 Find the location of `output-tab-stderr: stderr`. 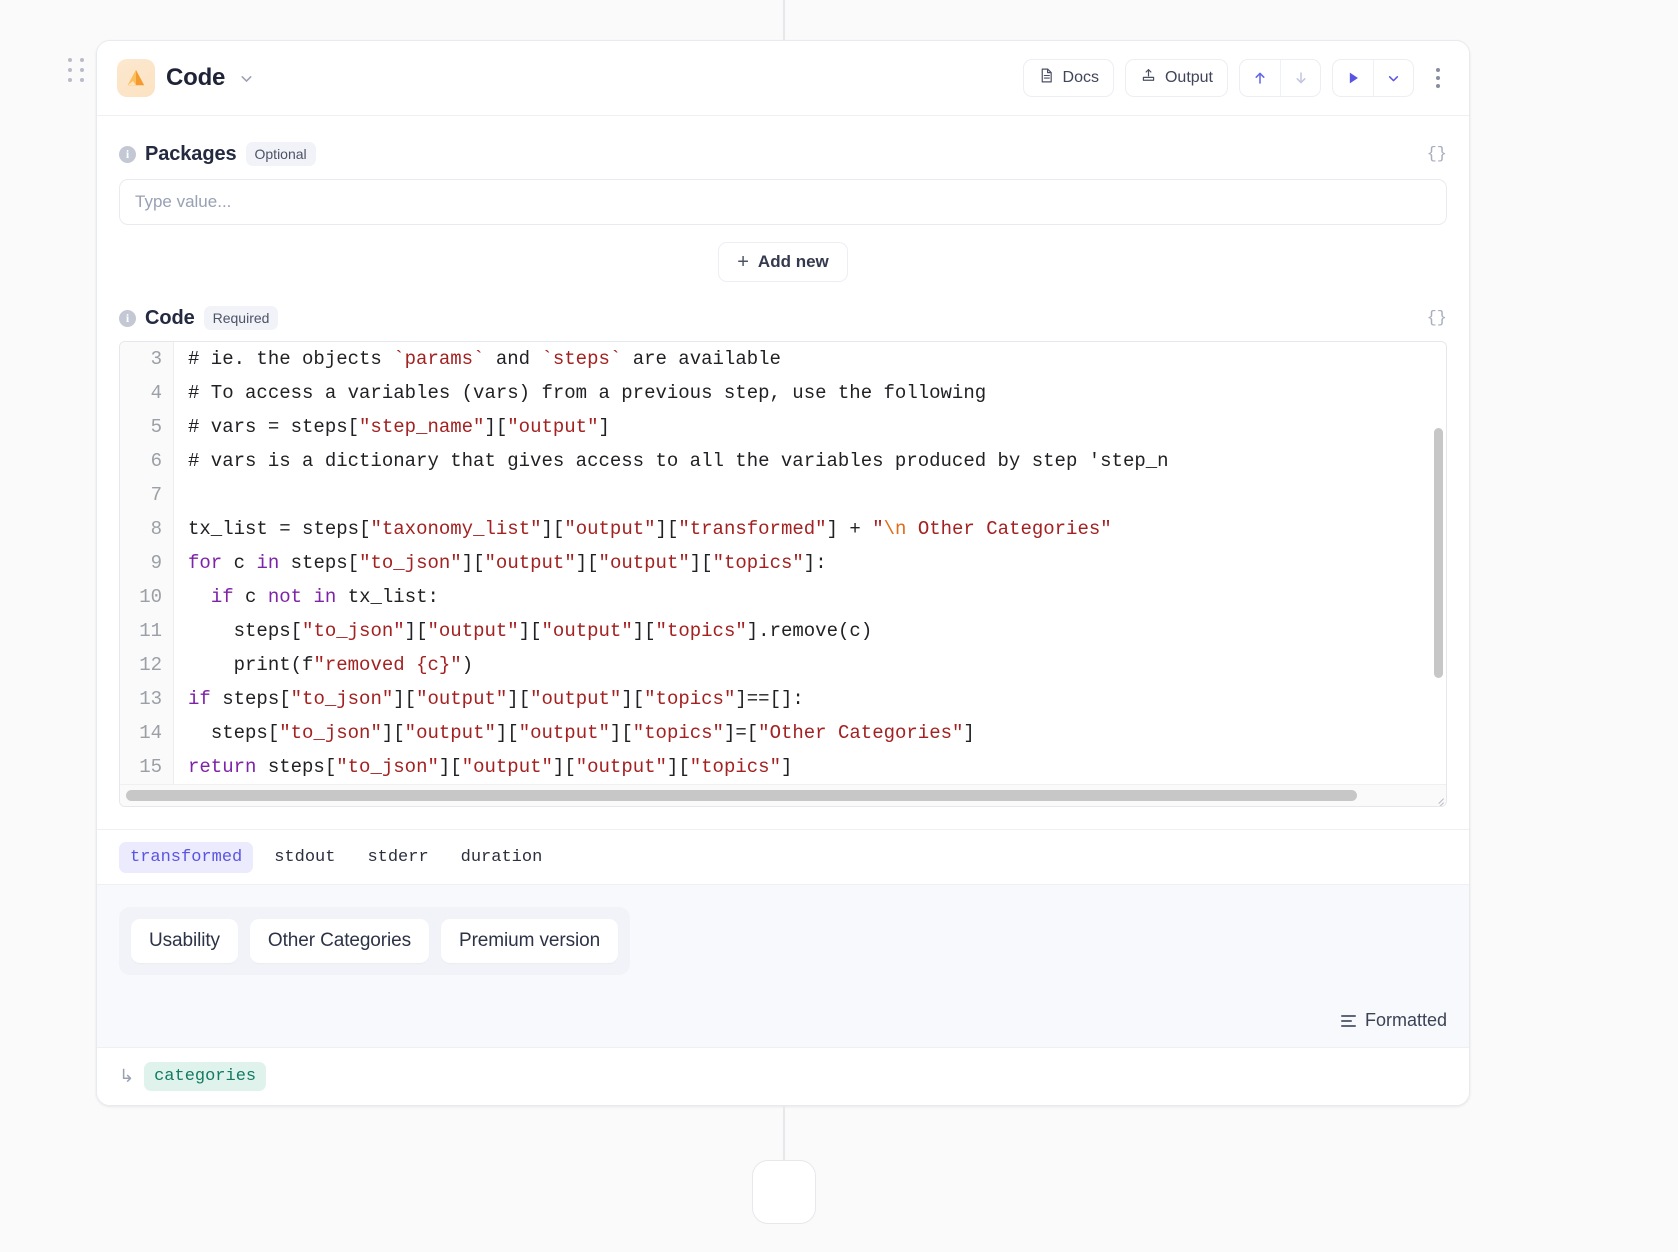

output-tab-stderr: stderr is located at coordinates (397, 857).